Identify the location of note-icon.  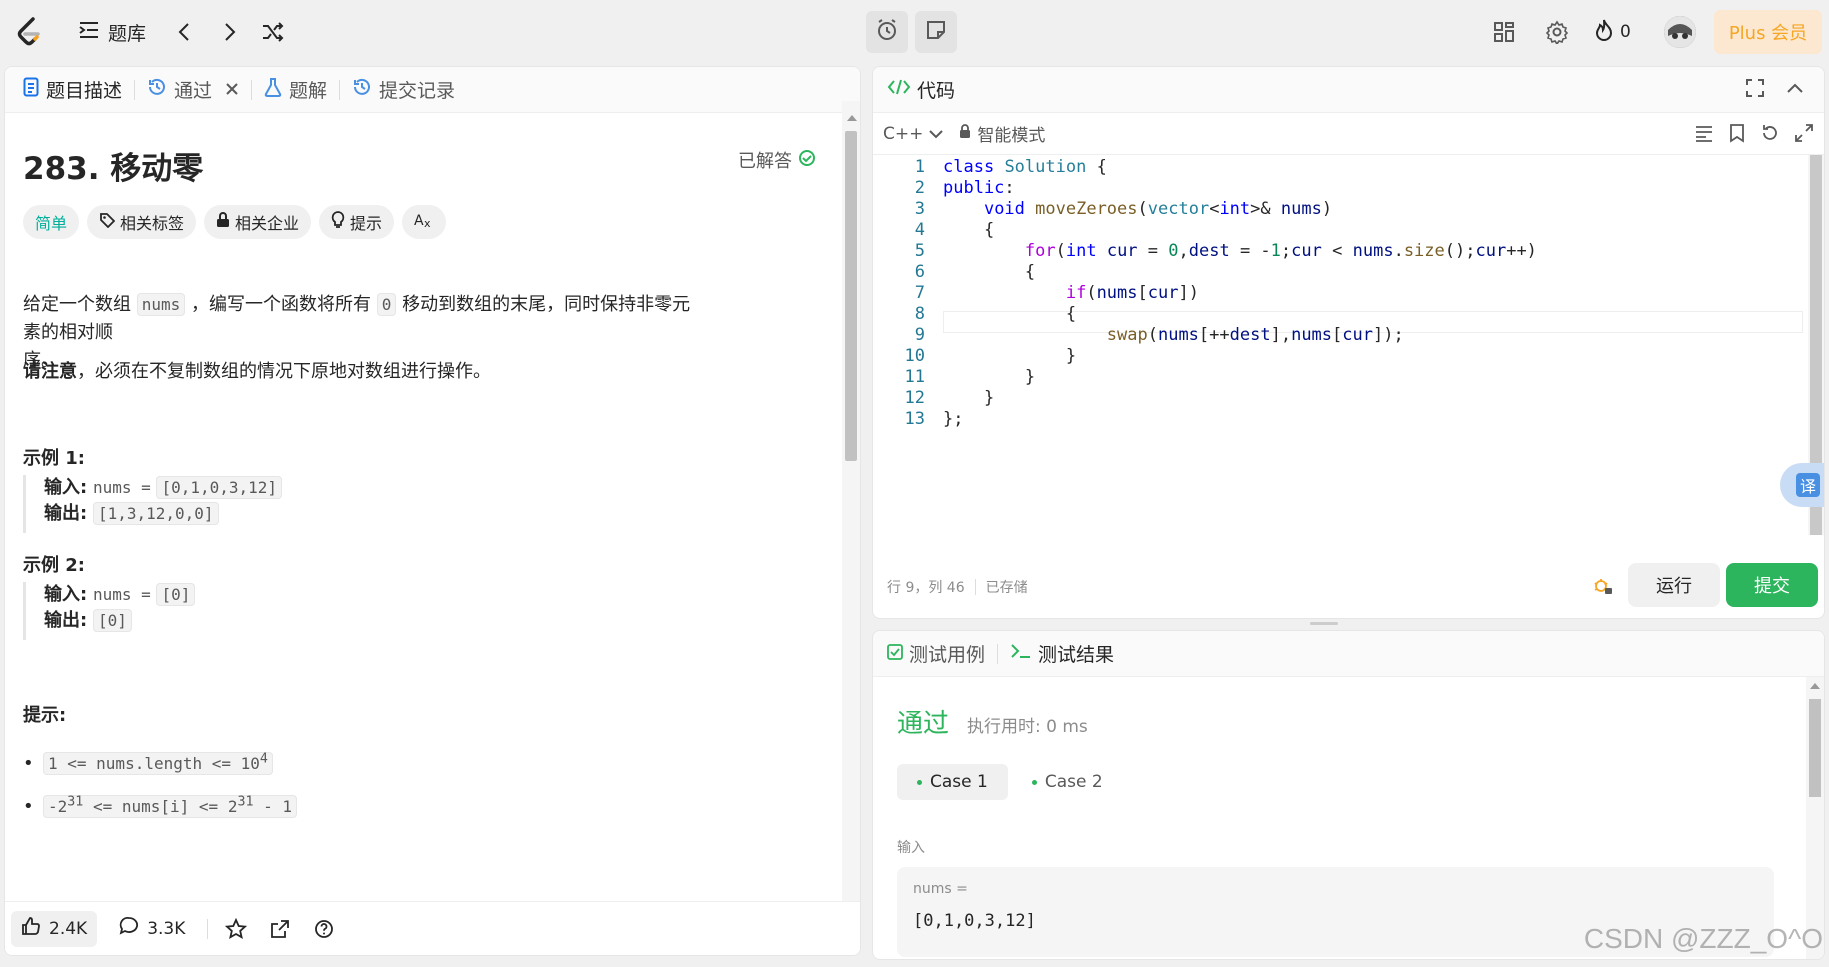
(936, 32).